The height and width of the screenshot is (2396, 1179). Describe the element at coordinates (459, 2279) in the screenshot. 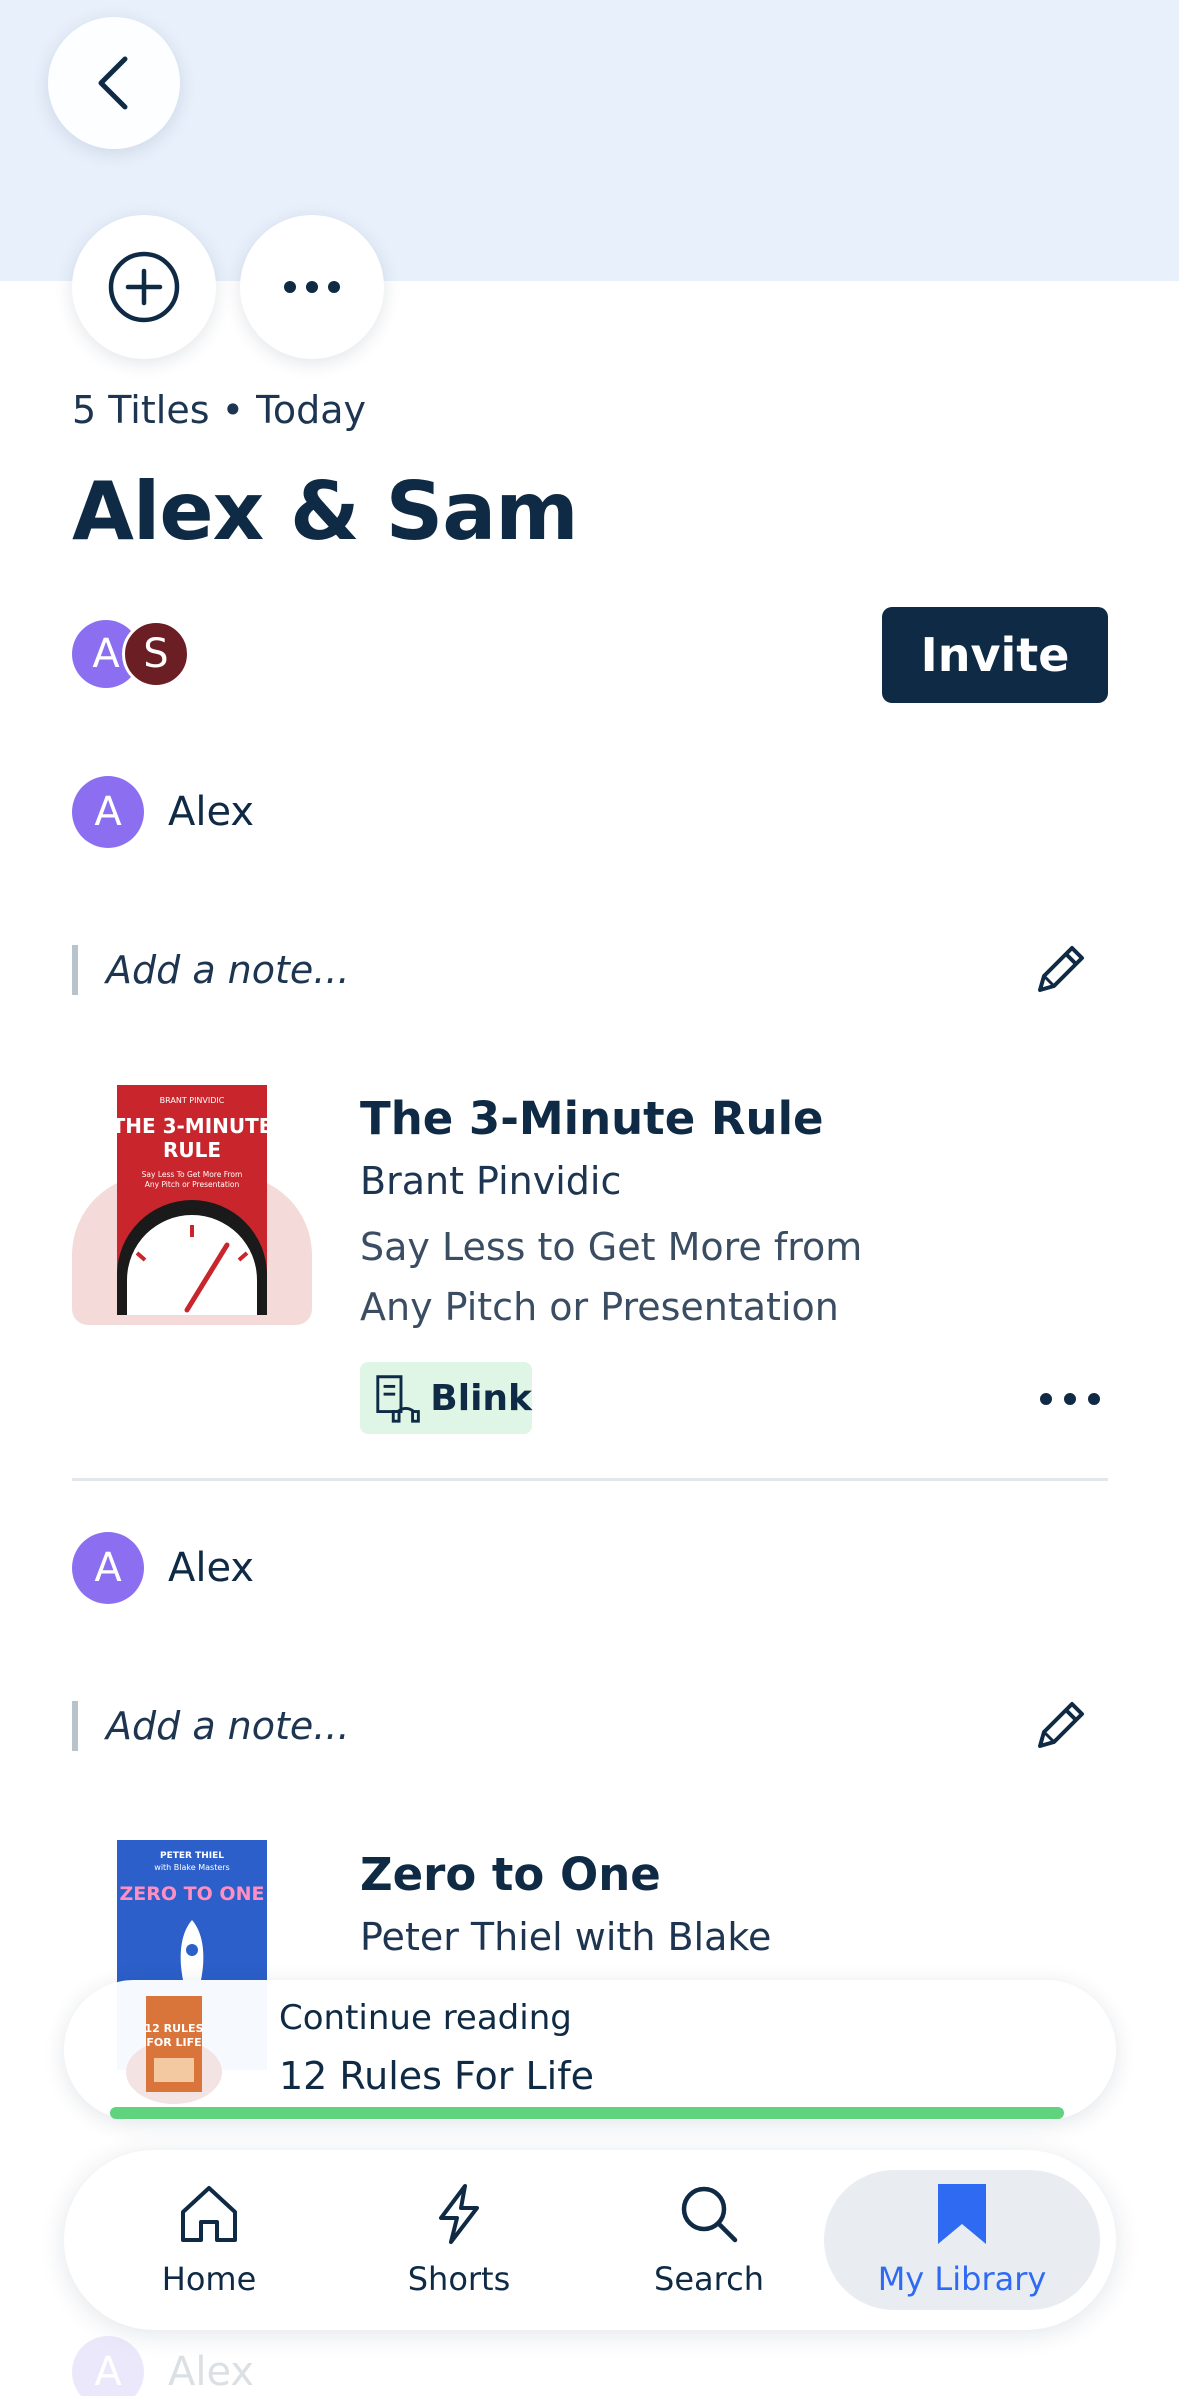

I see `nav-label: Shorts` at that location.